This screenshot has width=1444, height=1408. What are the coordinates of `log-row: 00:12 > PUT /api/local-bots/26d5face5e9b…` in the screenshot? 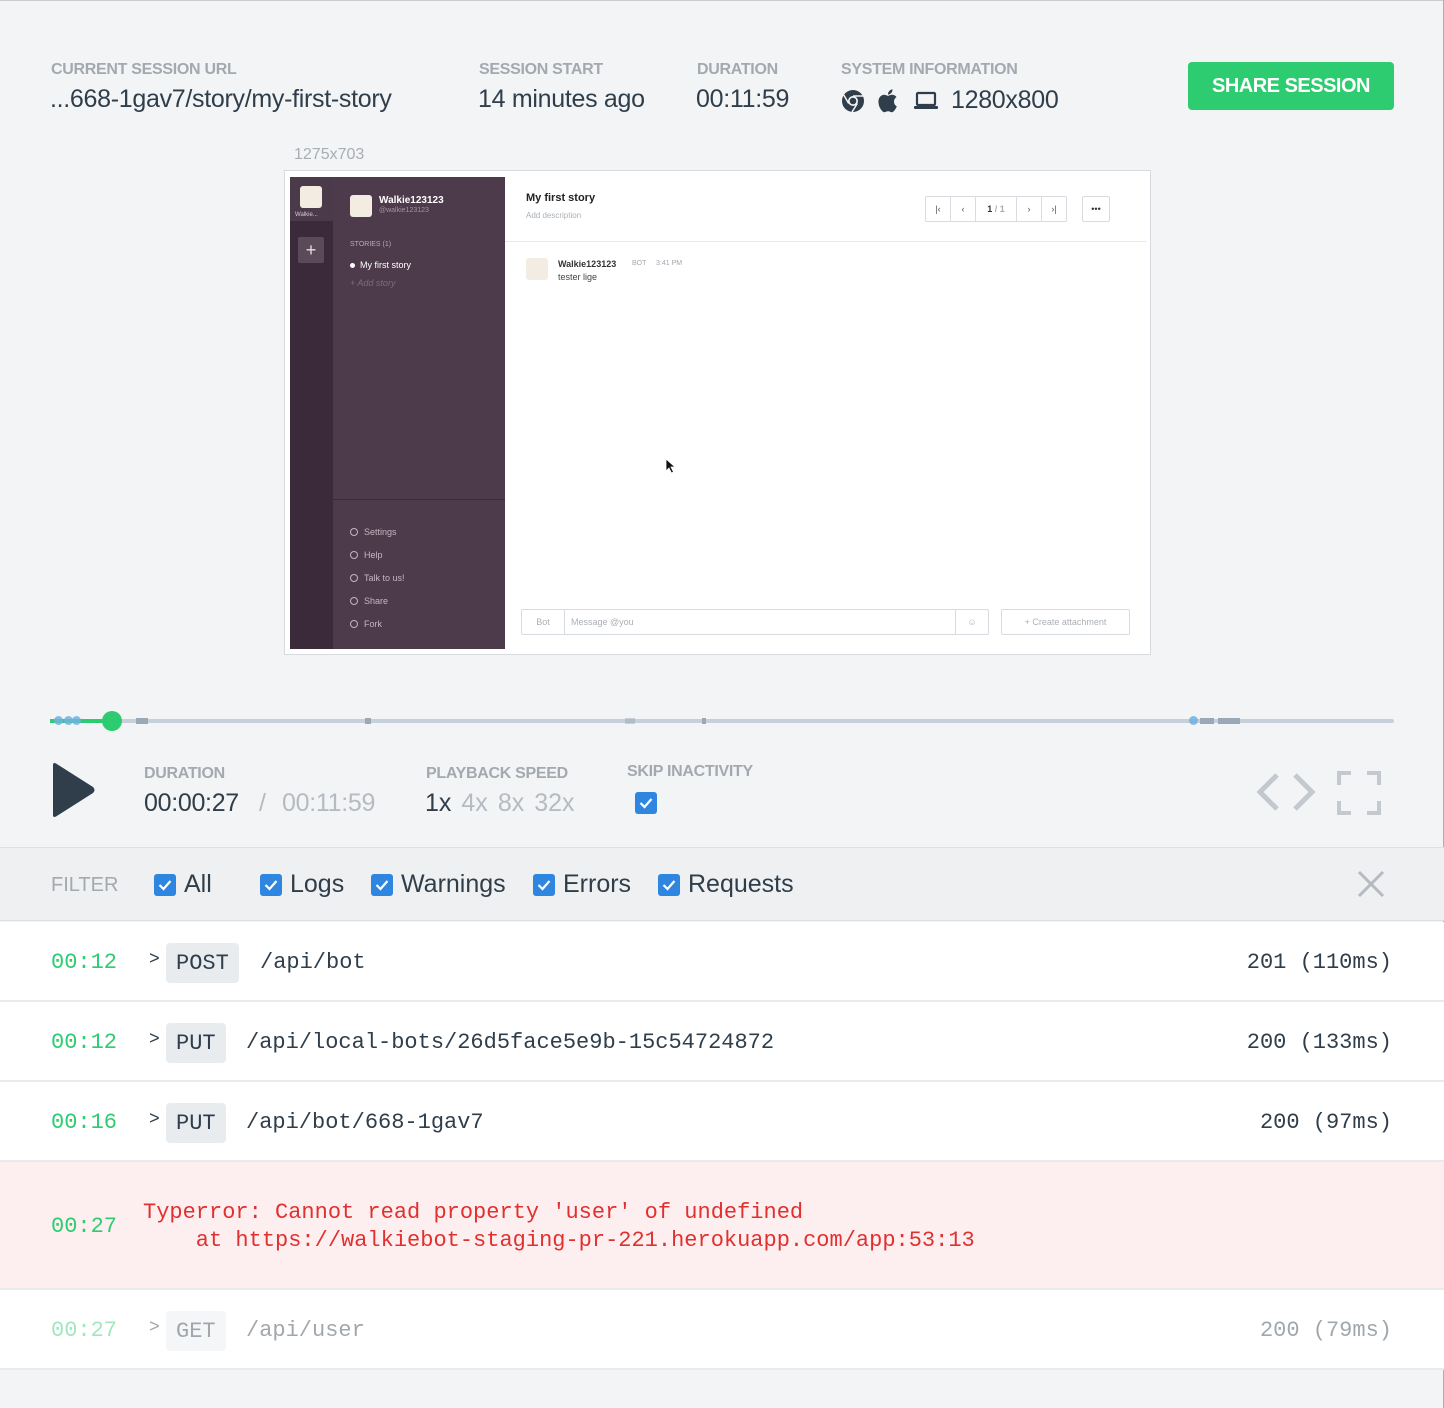 It's located at (722, 1042).